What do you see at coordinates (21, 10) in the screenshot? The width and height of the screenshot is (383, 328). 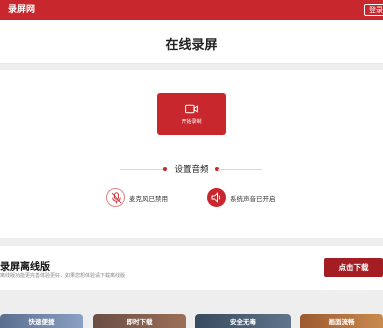 I see `brand-logo: 录屏网` at bounding box center [21, 10].